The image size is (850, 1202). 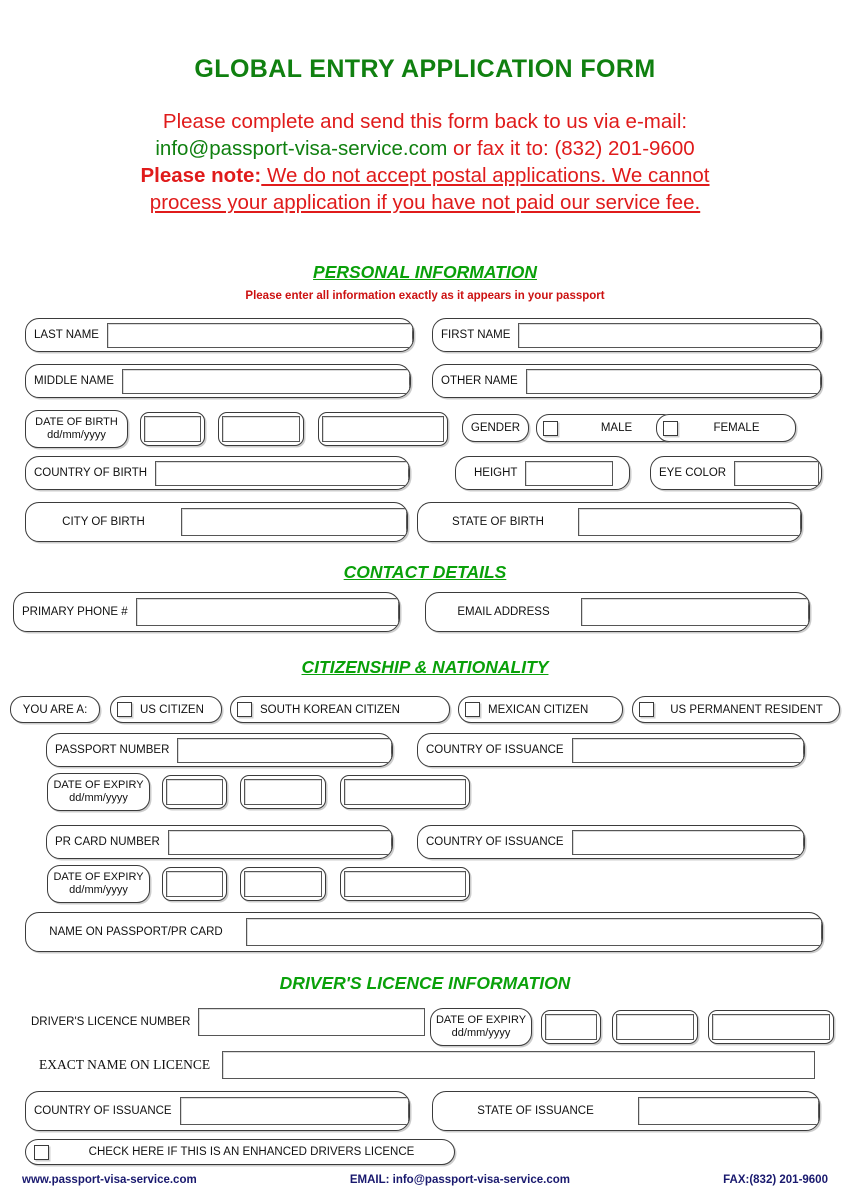 I want to click on option-mexican-citizen: MEXICAN CITIZEN, so click(x=540, y=709).